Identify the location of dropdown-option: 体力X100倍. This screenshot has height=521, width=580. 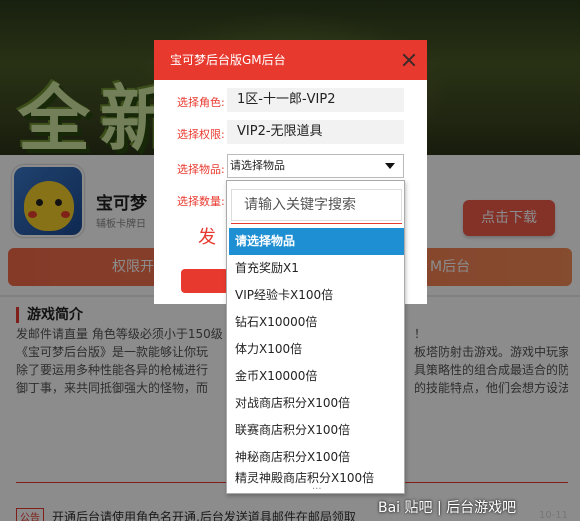
(316, 349).